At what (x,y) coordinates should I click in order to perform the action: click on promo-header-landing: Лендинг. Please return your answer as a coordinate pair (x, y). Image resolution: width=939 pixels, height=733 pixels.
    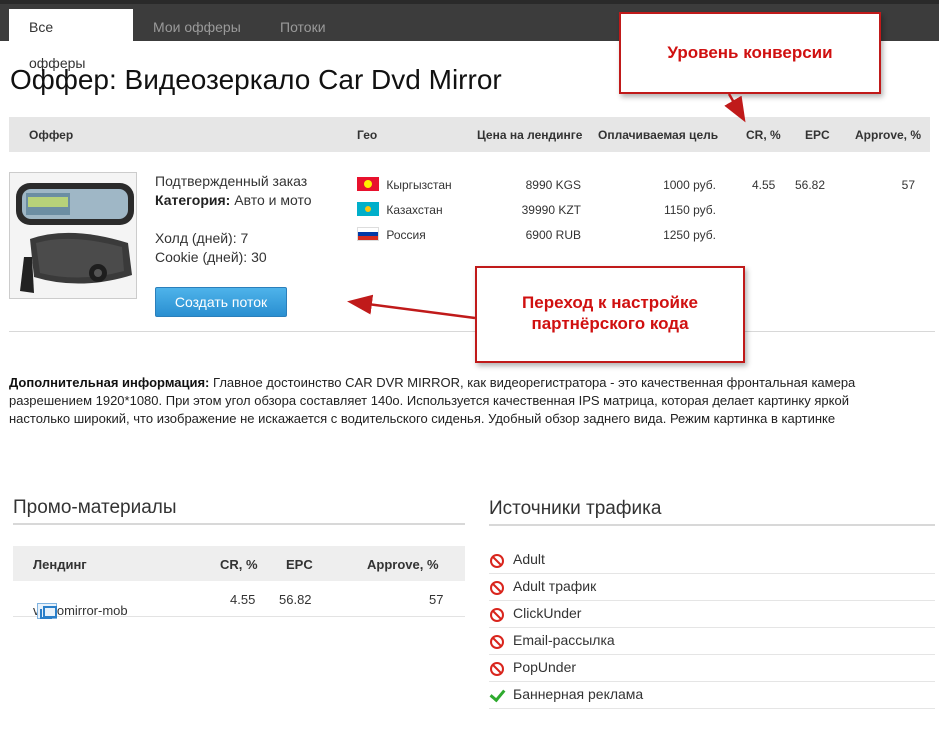
    Looking at the image, I should click on (60, 564).